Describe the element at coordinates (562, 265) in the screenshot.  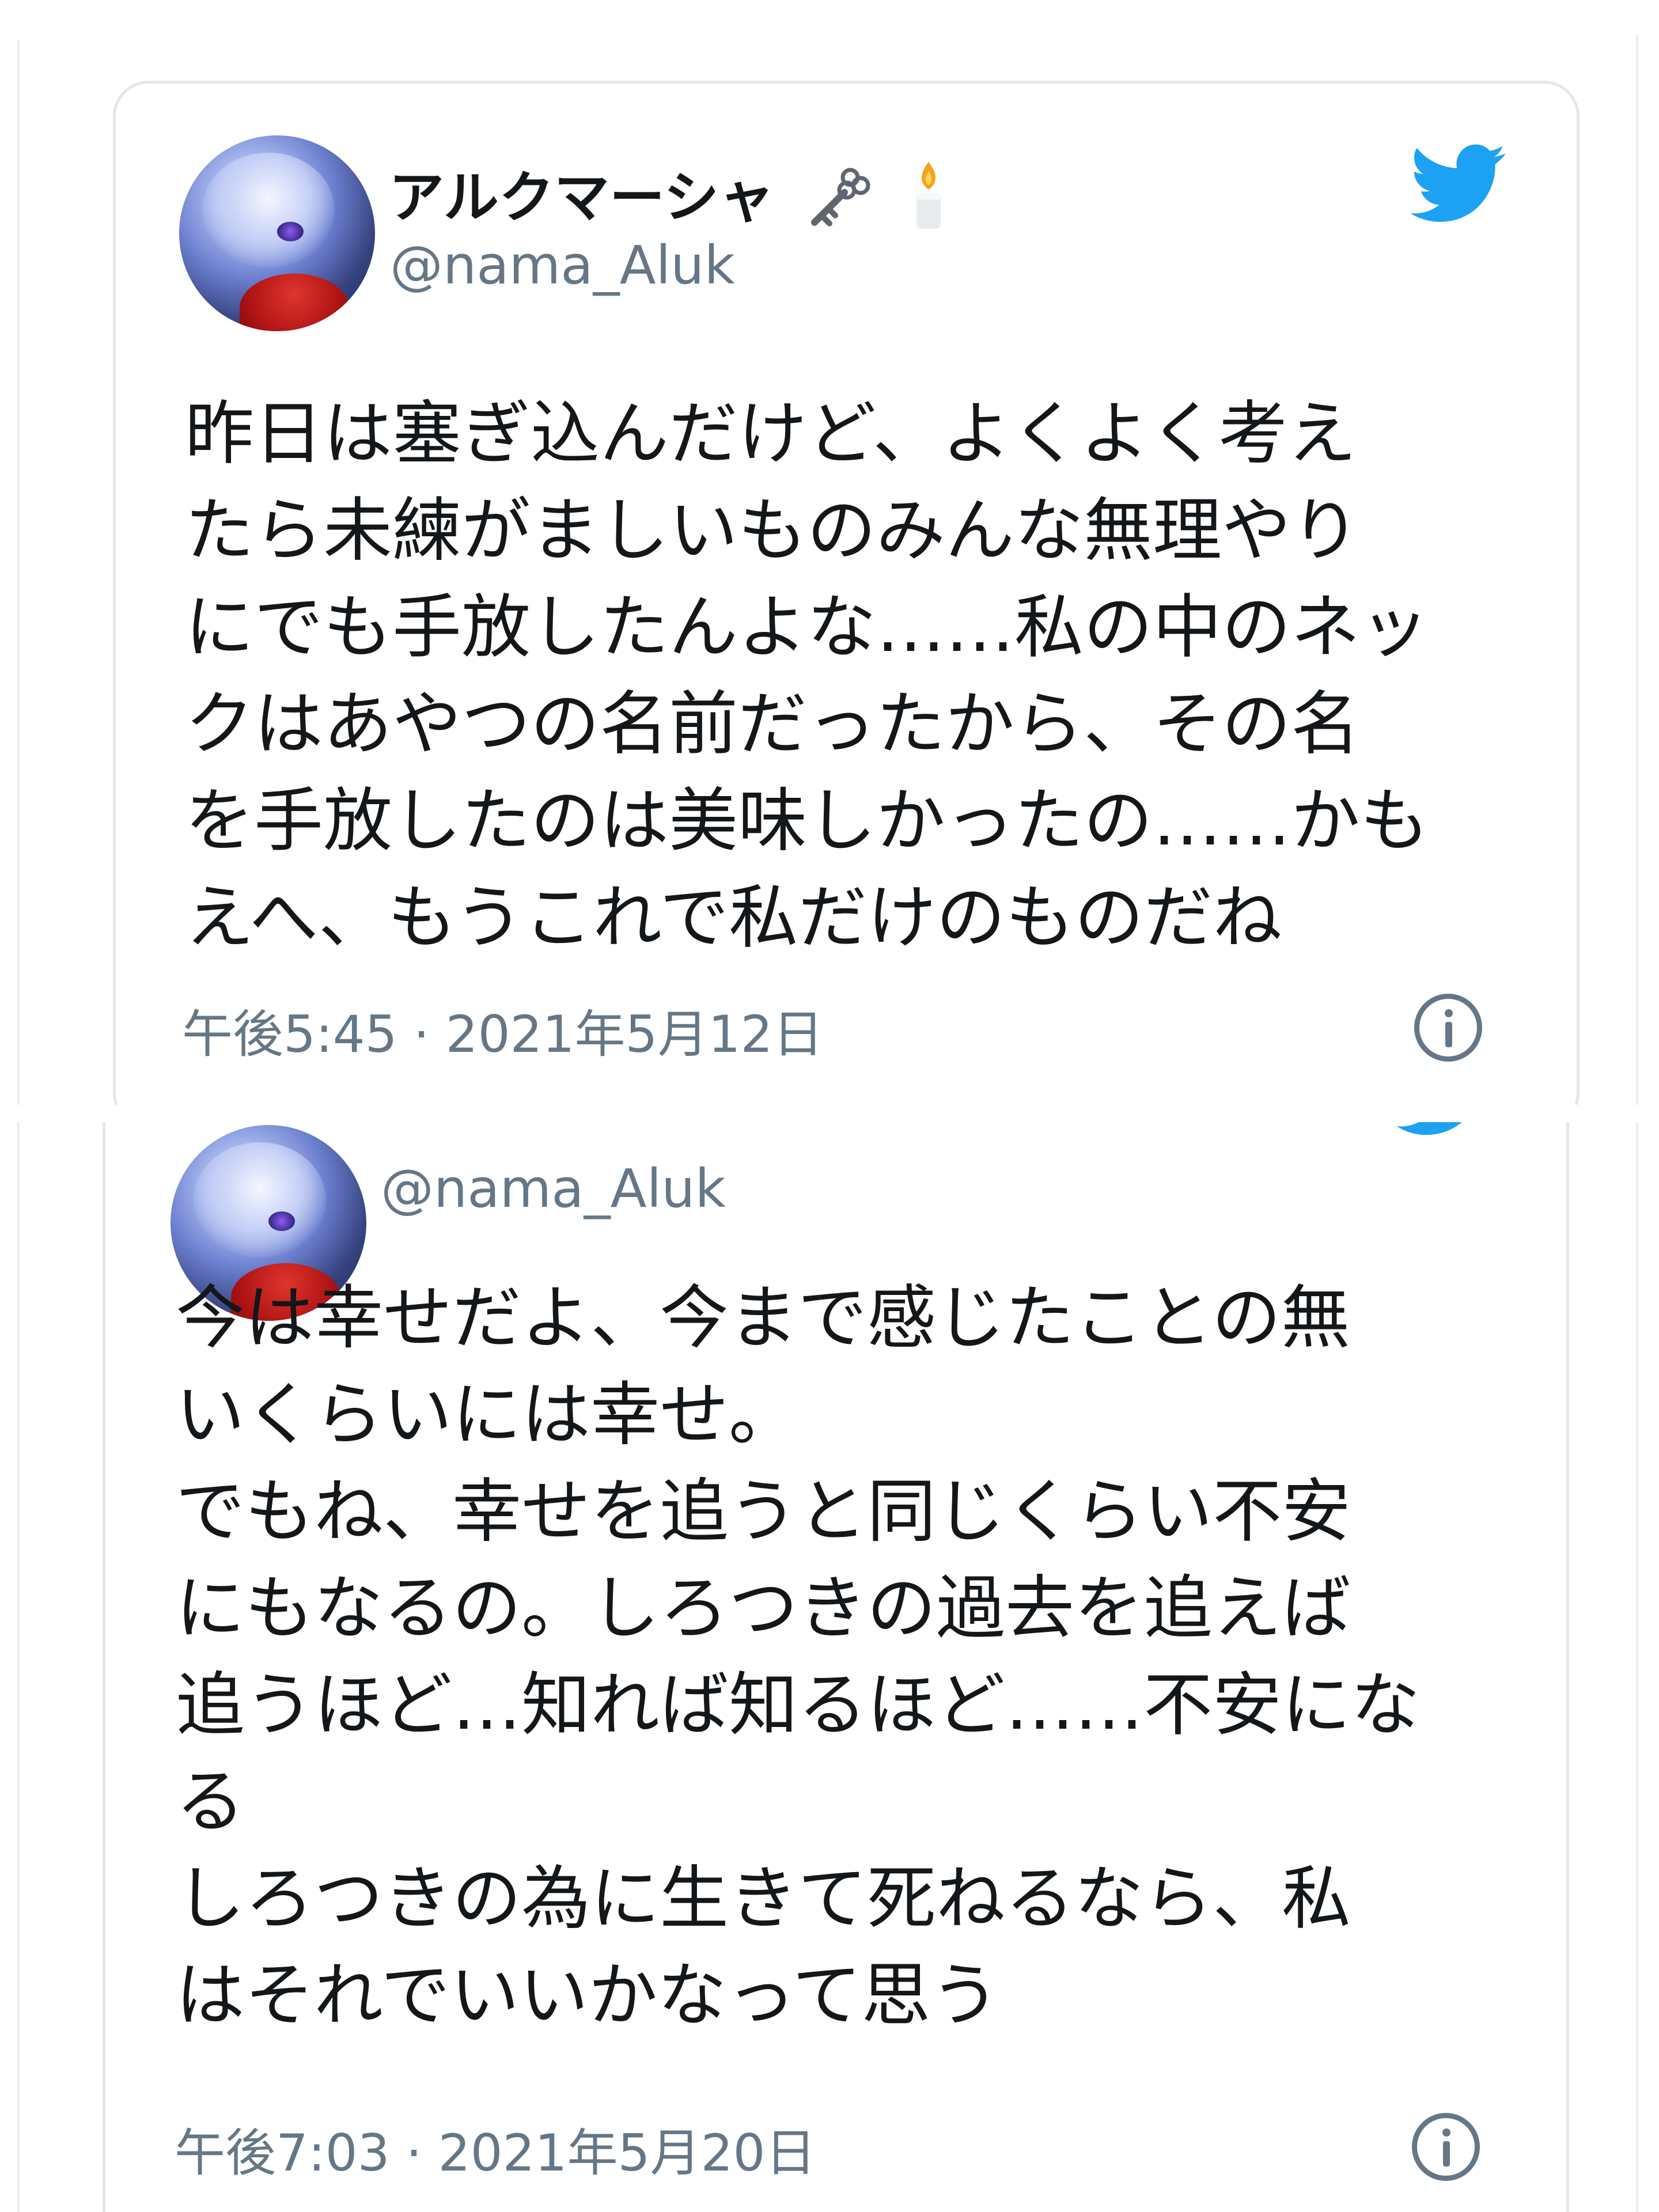
I see `handle: @nama_Aluk` at that location.